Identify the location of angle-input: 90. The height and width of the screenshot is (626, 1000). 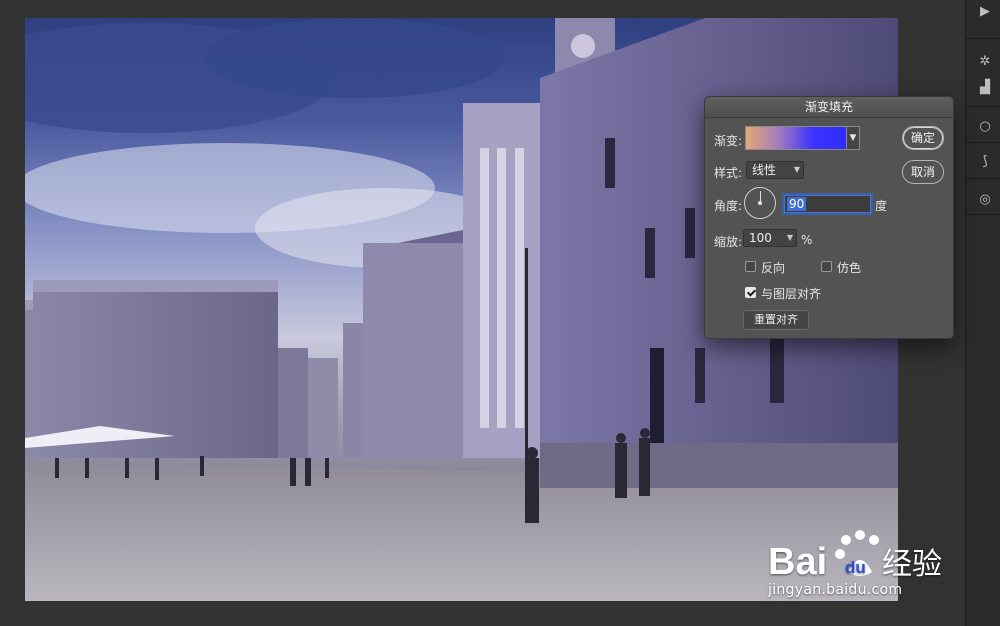
(827, 204).